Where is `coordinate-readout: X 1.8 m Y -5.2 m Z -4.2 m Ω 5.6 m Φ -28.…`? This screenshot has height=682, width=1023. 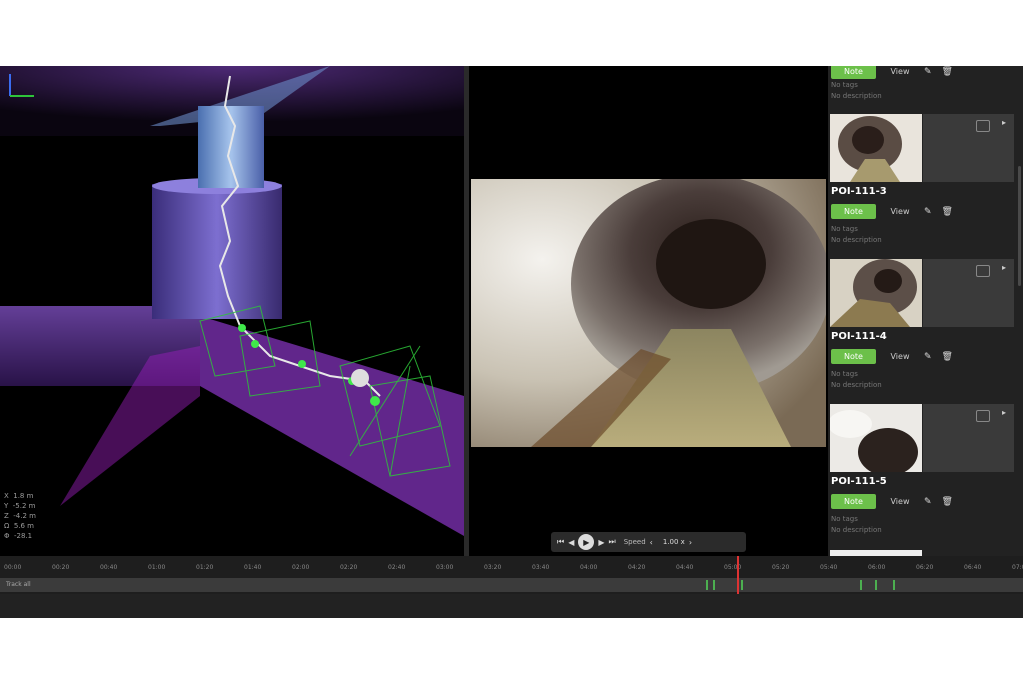 coordinate-readout: X 1.8 m Y -5.2 m Z -4.2 m Ω 5.6 m Φ -28.… is located at coordinates (20, 516).